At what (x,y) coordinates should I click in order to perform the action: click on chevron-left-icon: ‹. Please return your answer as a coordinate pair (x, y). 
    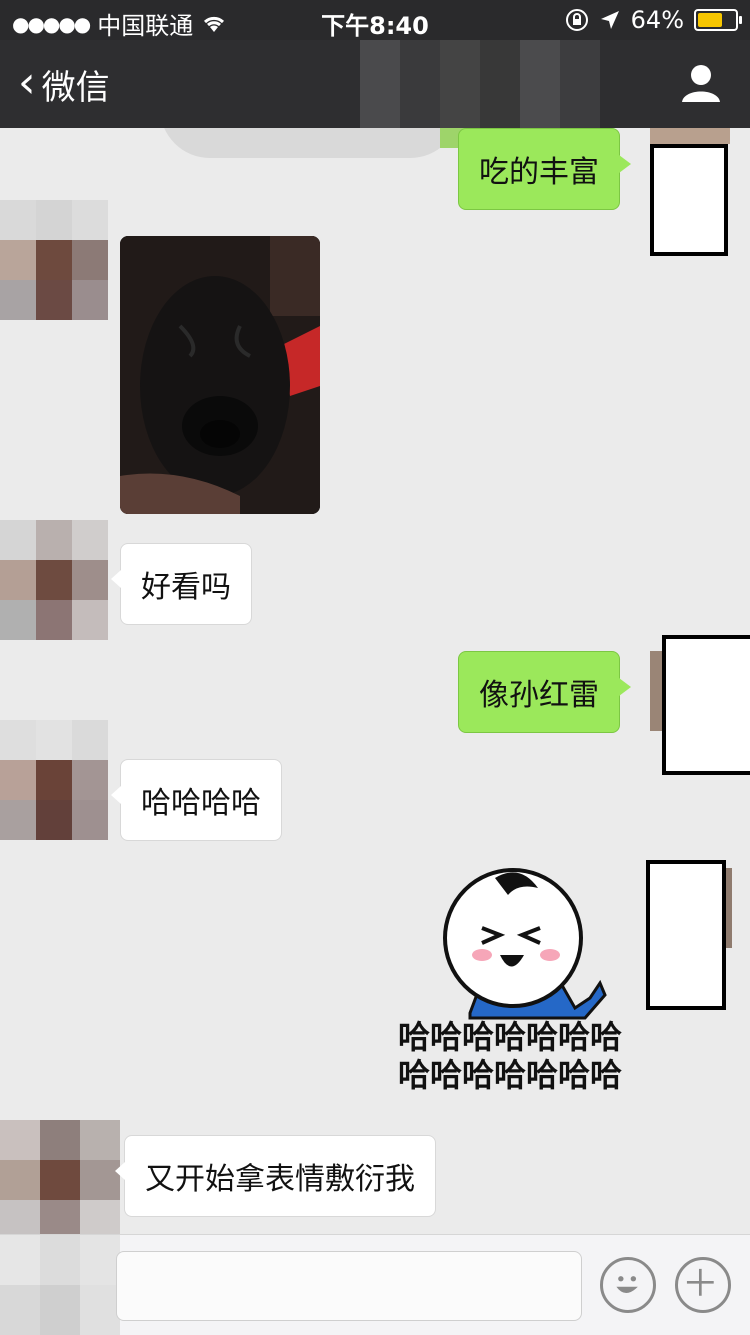
    Looking at the image, I should click on (27, 82).